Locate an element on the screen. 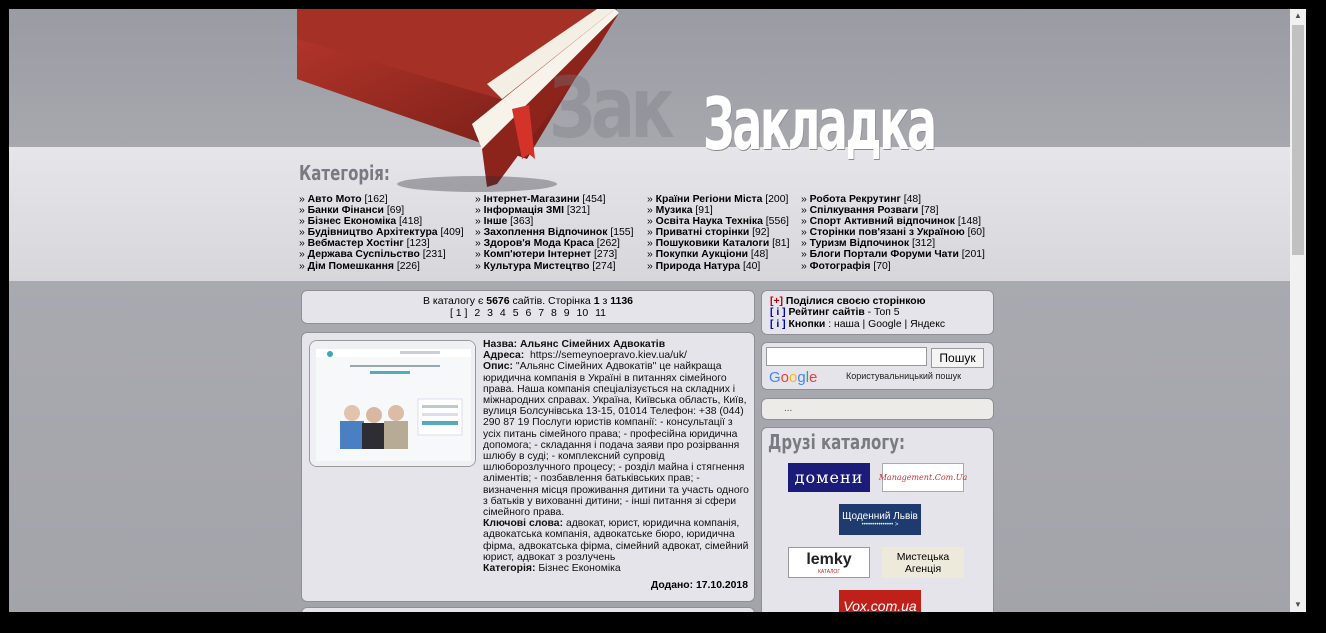  scroll-down-arrow-icon: ▼ is located at coordinates (1298, 605).